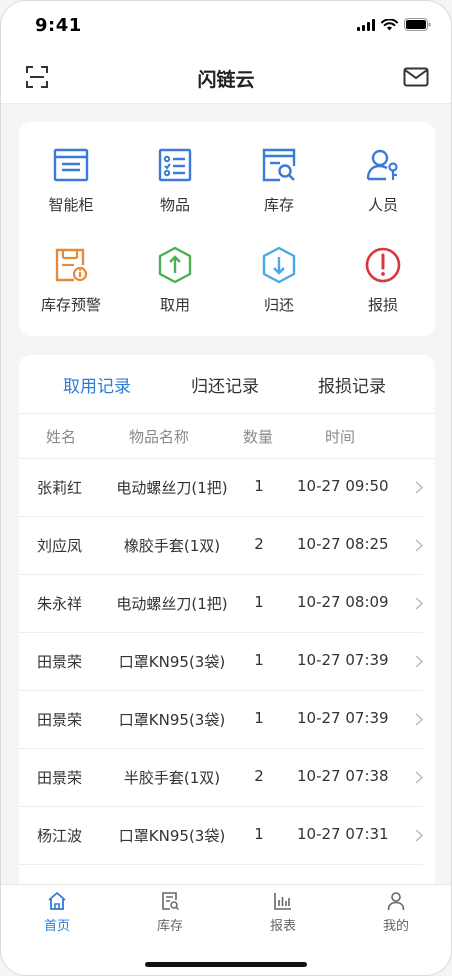 The height and width of the screenshot is (976, 452). I want to click on table-row: 刘应凤 橡胶手套(1双) 2 10-27 08:25, so click(221, 546).